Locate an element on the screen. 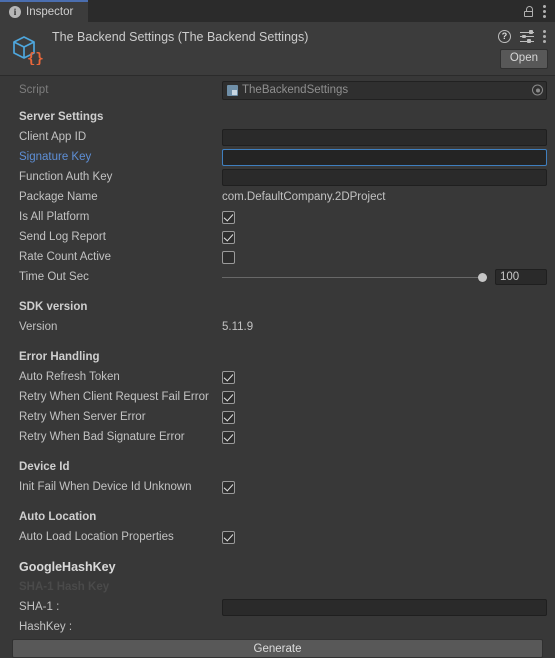  package-name-label: Package Name is located at coordinates (58, 197).